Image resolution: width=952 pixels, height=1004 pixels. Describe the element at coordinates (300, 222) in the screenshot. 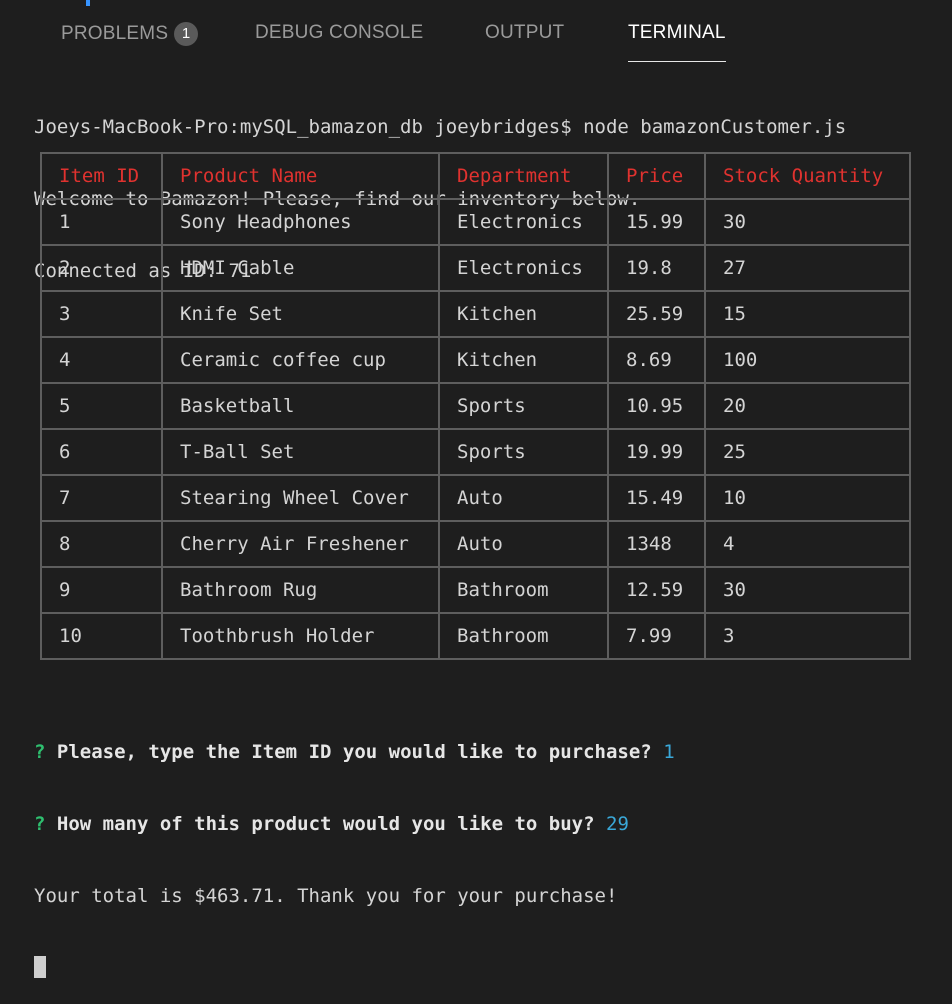

I see `cell-product-name: Sony Headphones` at that location.